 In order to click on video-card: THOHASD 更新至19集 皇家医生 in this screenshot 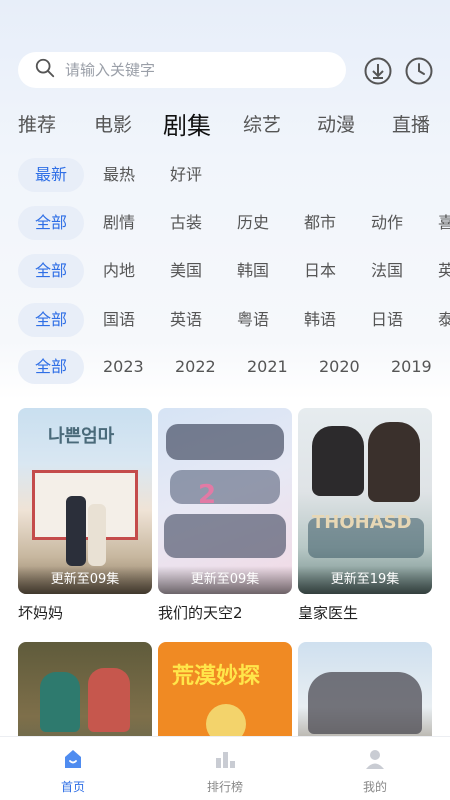, I will do `click(365, 515)`.